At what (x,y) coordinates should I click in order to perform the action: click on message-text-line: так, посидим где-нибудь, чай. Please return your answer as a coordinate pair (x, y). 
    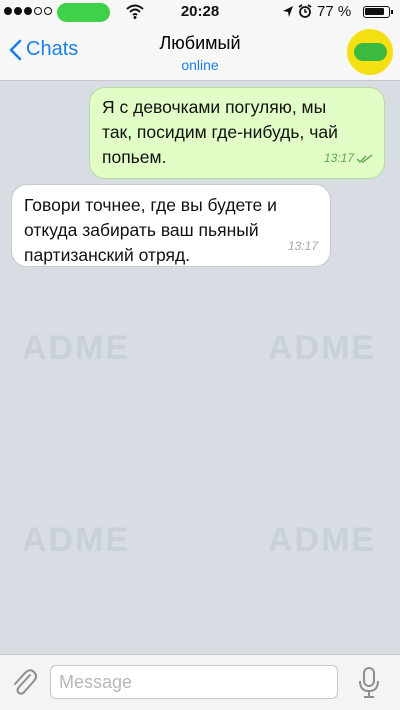
    Looking at the image, I should click on (220, 132).